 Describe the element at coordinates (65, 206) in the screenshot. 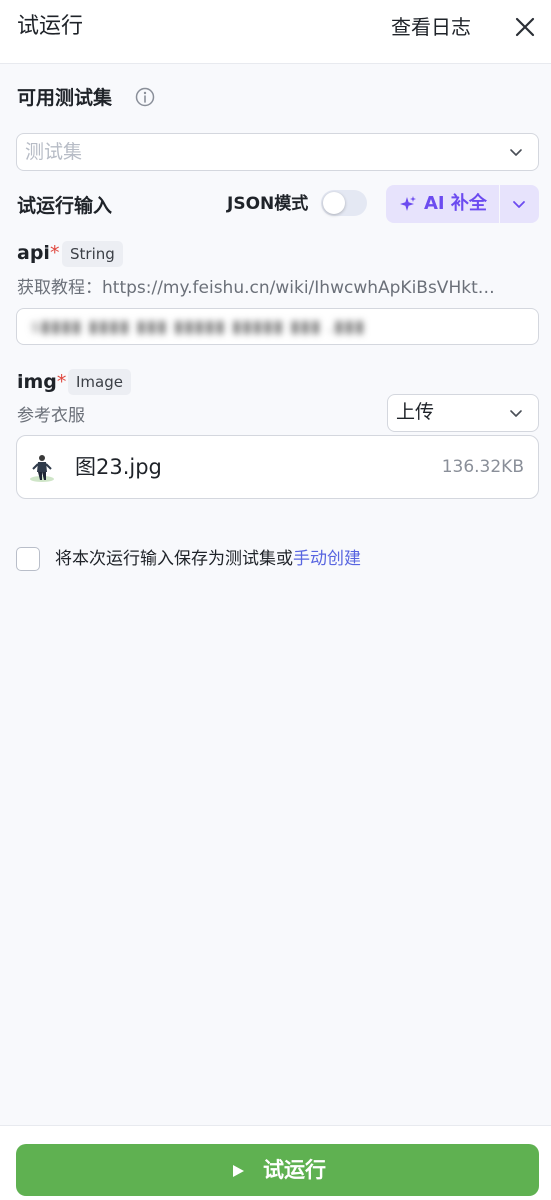

I see `run-input-title: 试运行输入` at that location.